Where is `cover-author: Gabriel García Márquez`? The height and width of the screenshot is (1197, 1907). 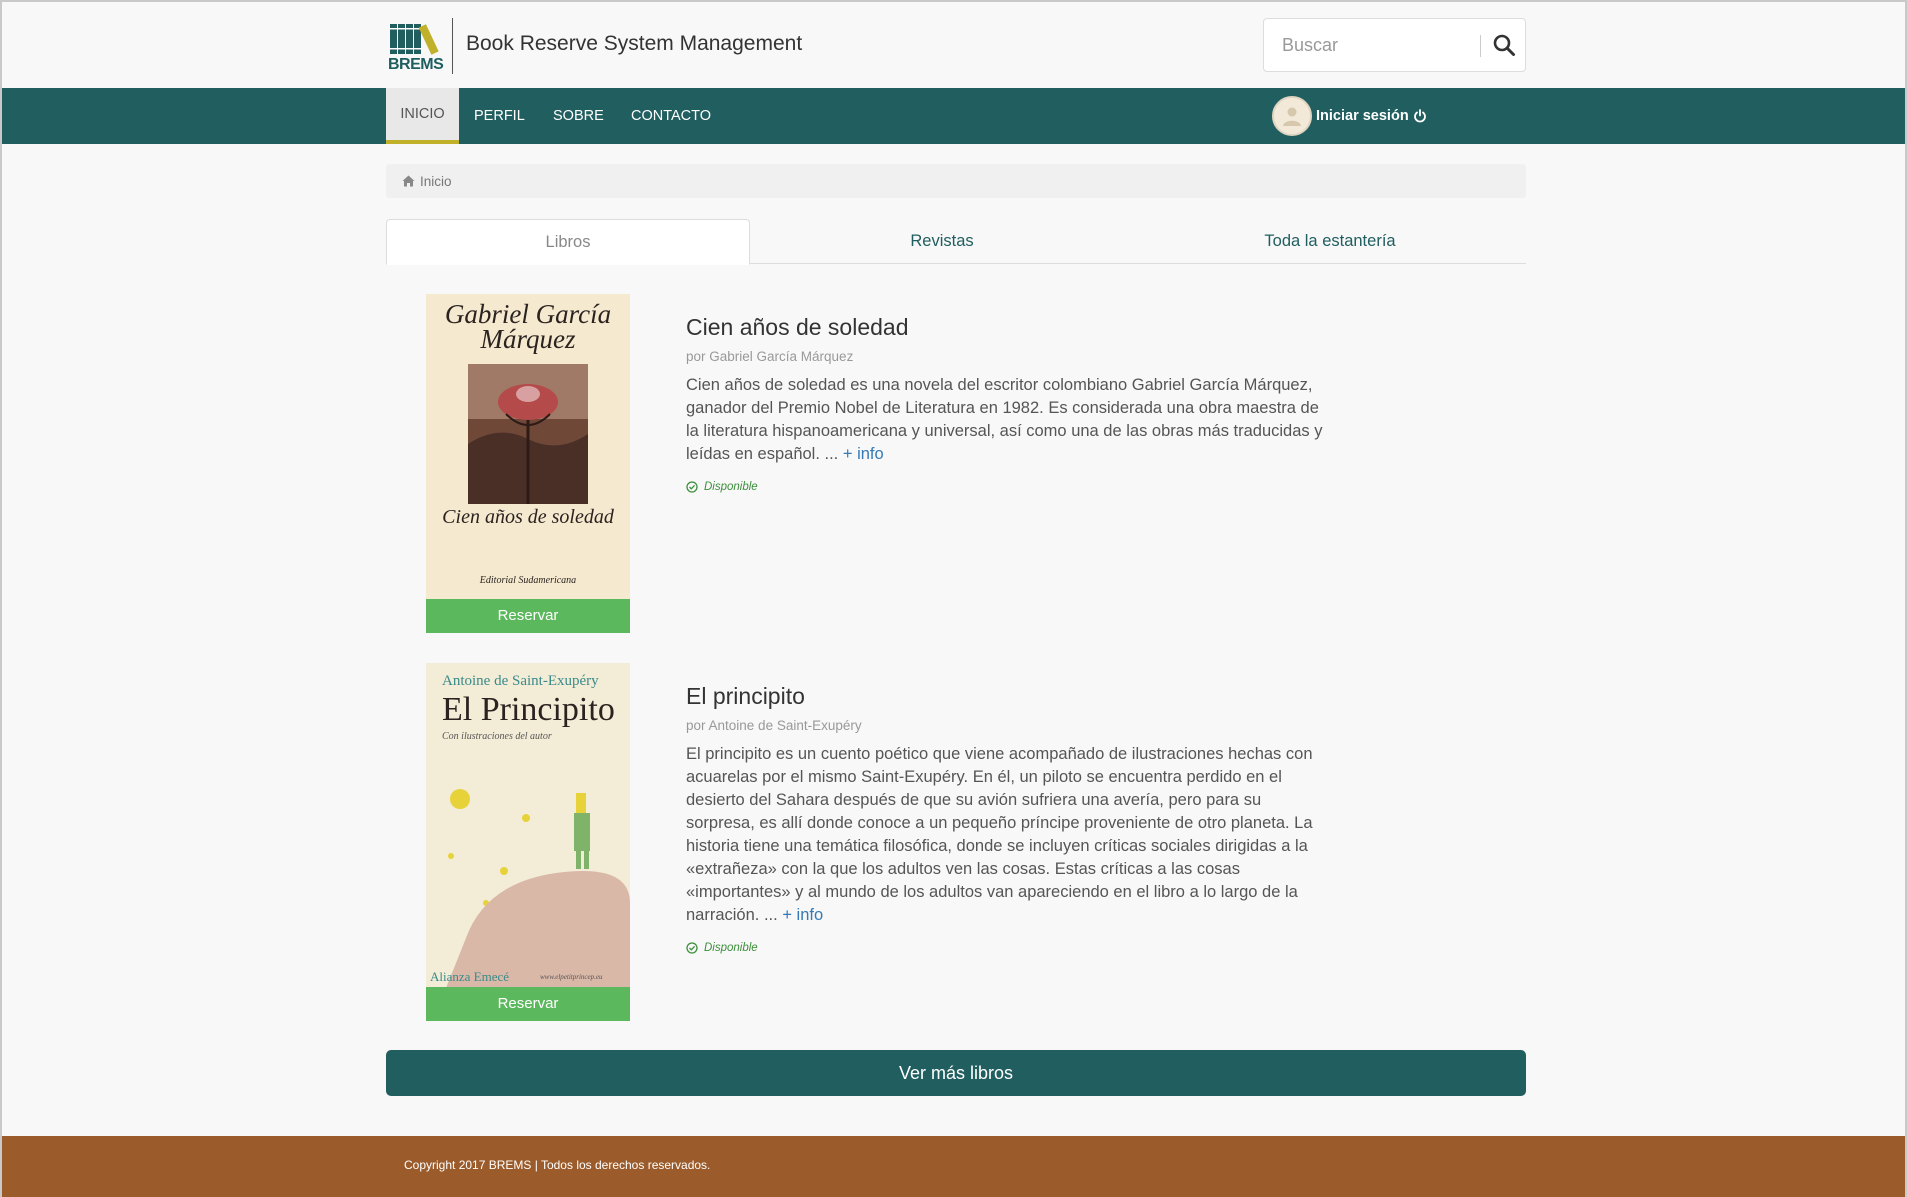
cover-author: Gabriel García Márquez is located at coordinates (528, 326).